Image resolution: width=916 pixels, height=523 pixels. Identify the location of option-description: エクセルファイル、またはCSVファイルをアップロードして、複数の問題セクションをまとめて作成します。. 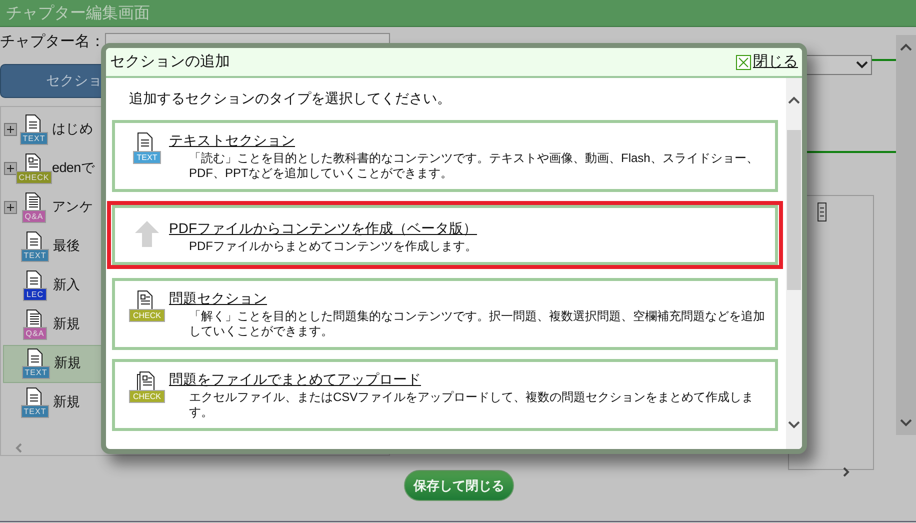
(472, 405).